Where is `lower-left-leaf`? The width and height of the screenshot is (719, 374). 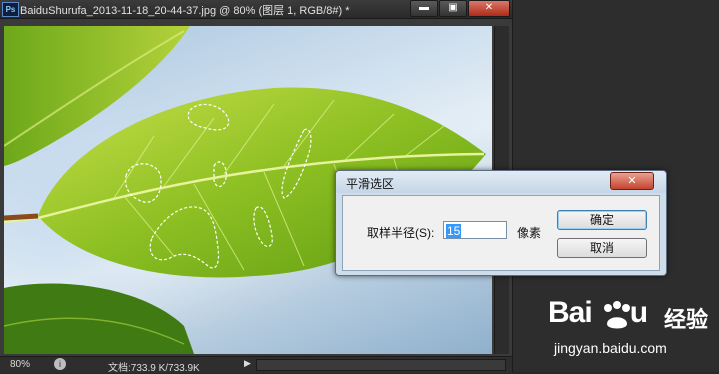 lower-left-leaf is located at coordinates (99, 318).